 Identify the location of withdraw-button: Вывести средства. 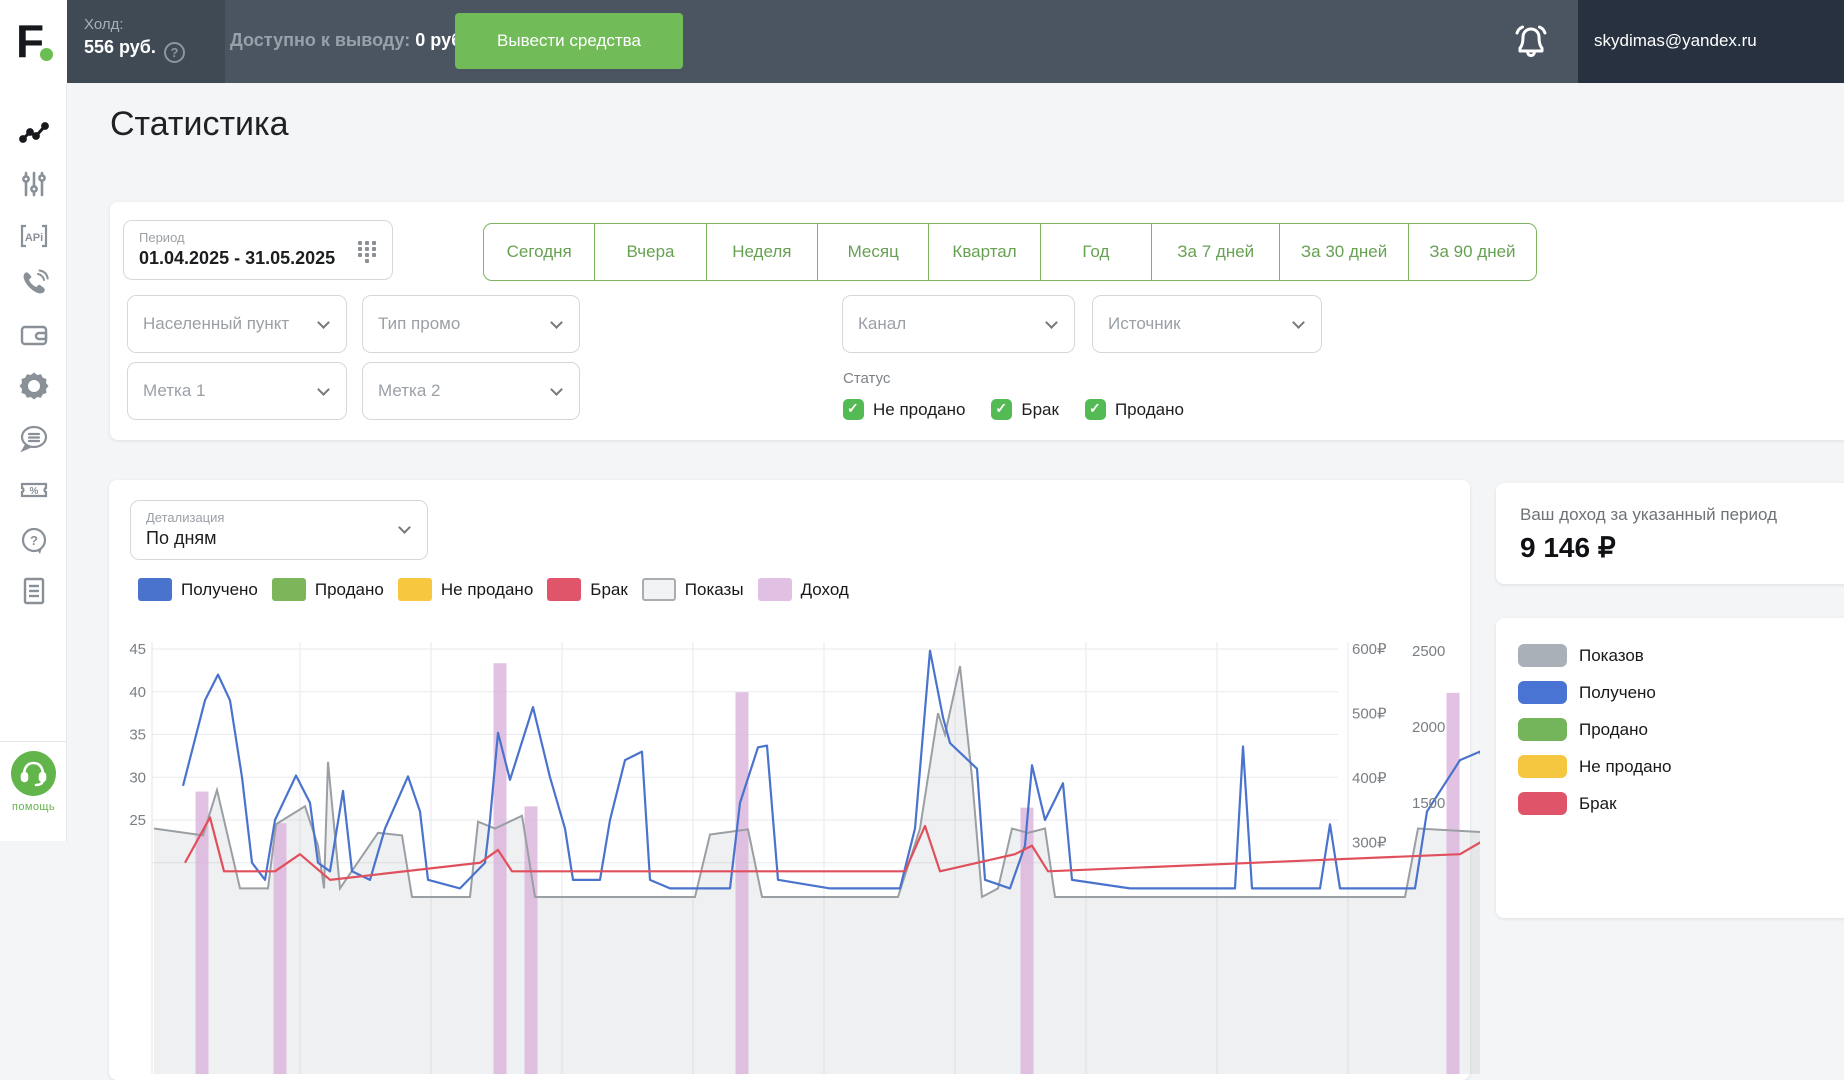
(569, 41).